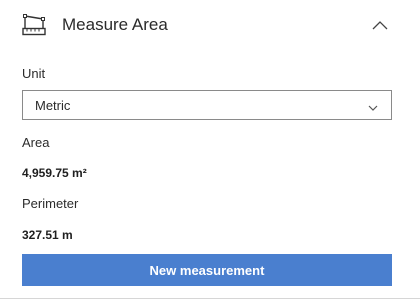 The height and width of the screenshot is (306, 420). Describe the element at coordinates (50, 203) in the screenshot. I see `perimeter-label: Perimeter` at that location.